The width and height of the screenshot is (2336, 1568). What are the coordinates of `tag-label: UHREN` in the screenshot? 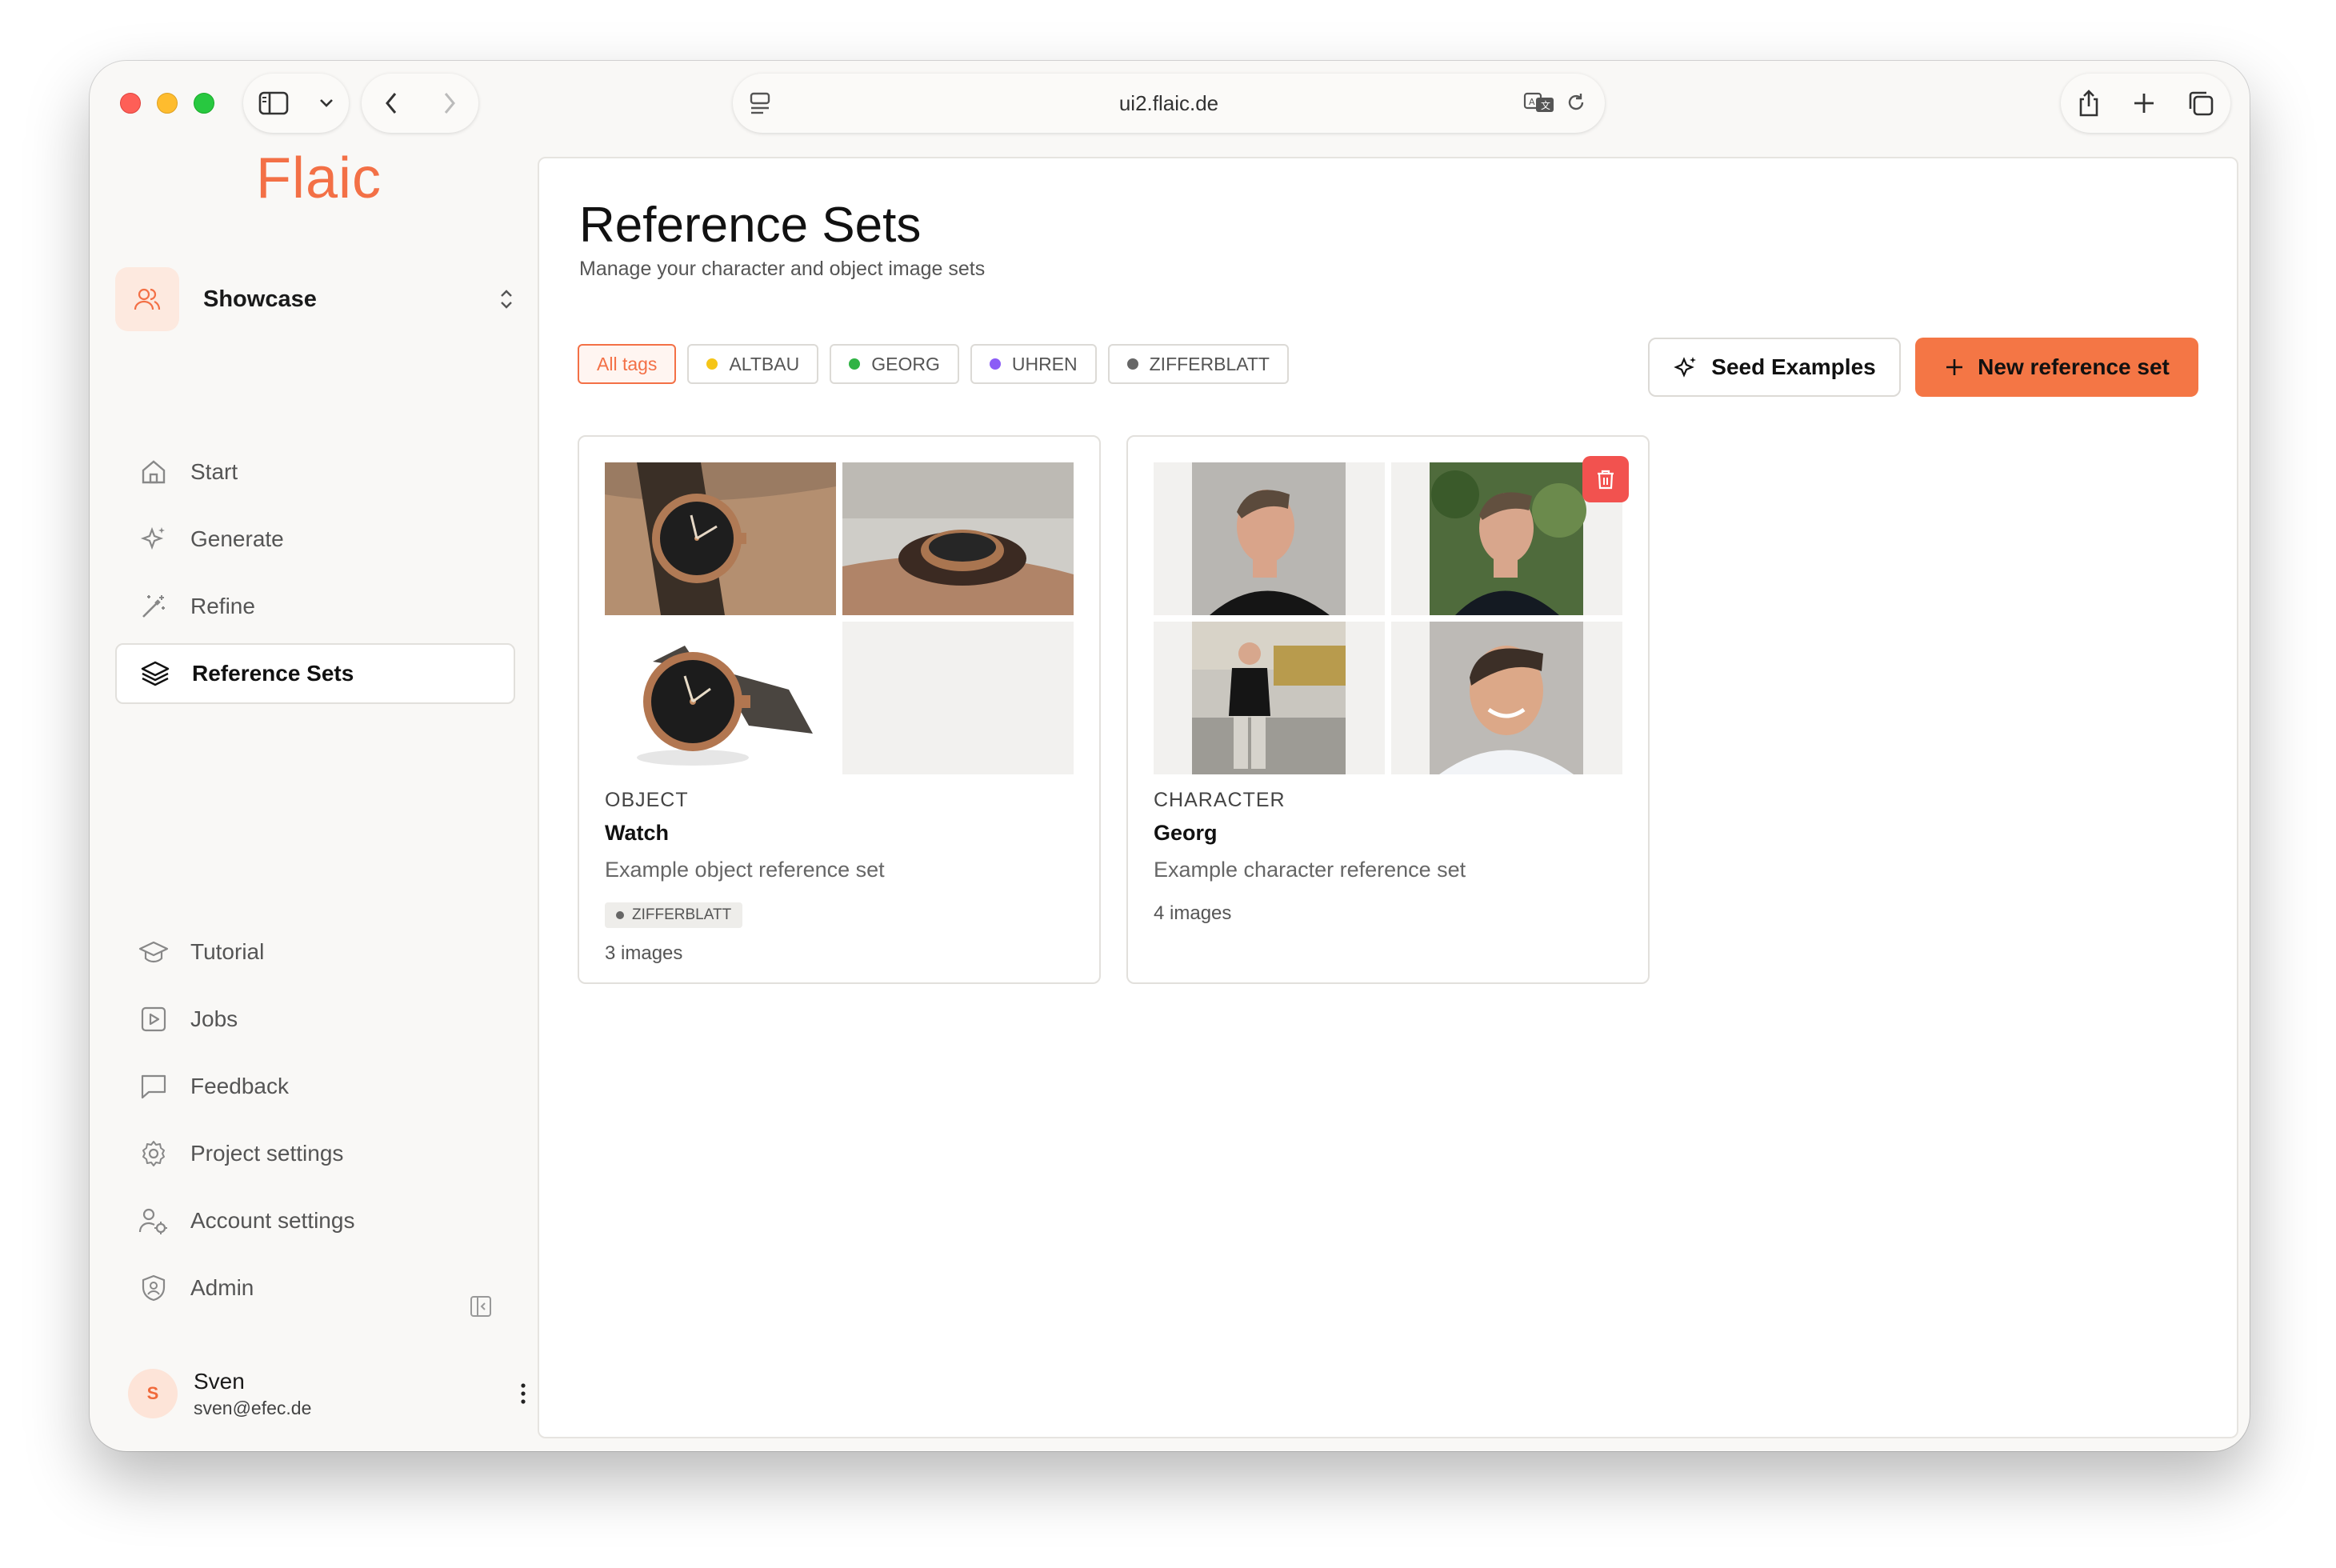 It's located at (1044, 363).